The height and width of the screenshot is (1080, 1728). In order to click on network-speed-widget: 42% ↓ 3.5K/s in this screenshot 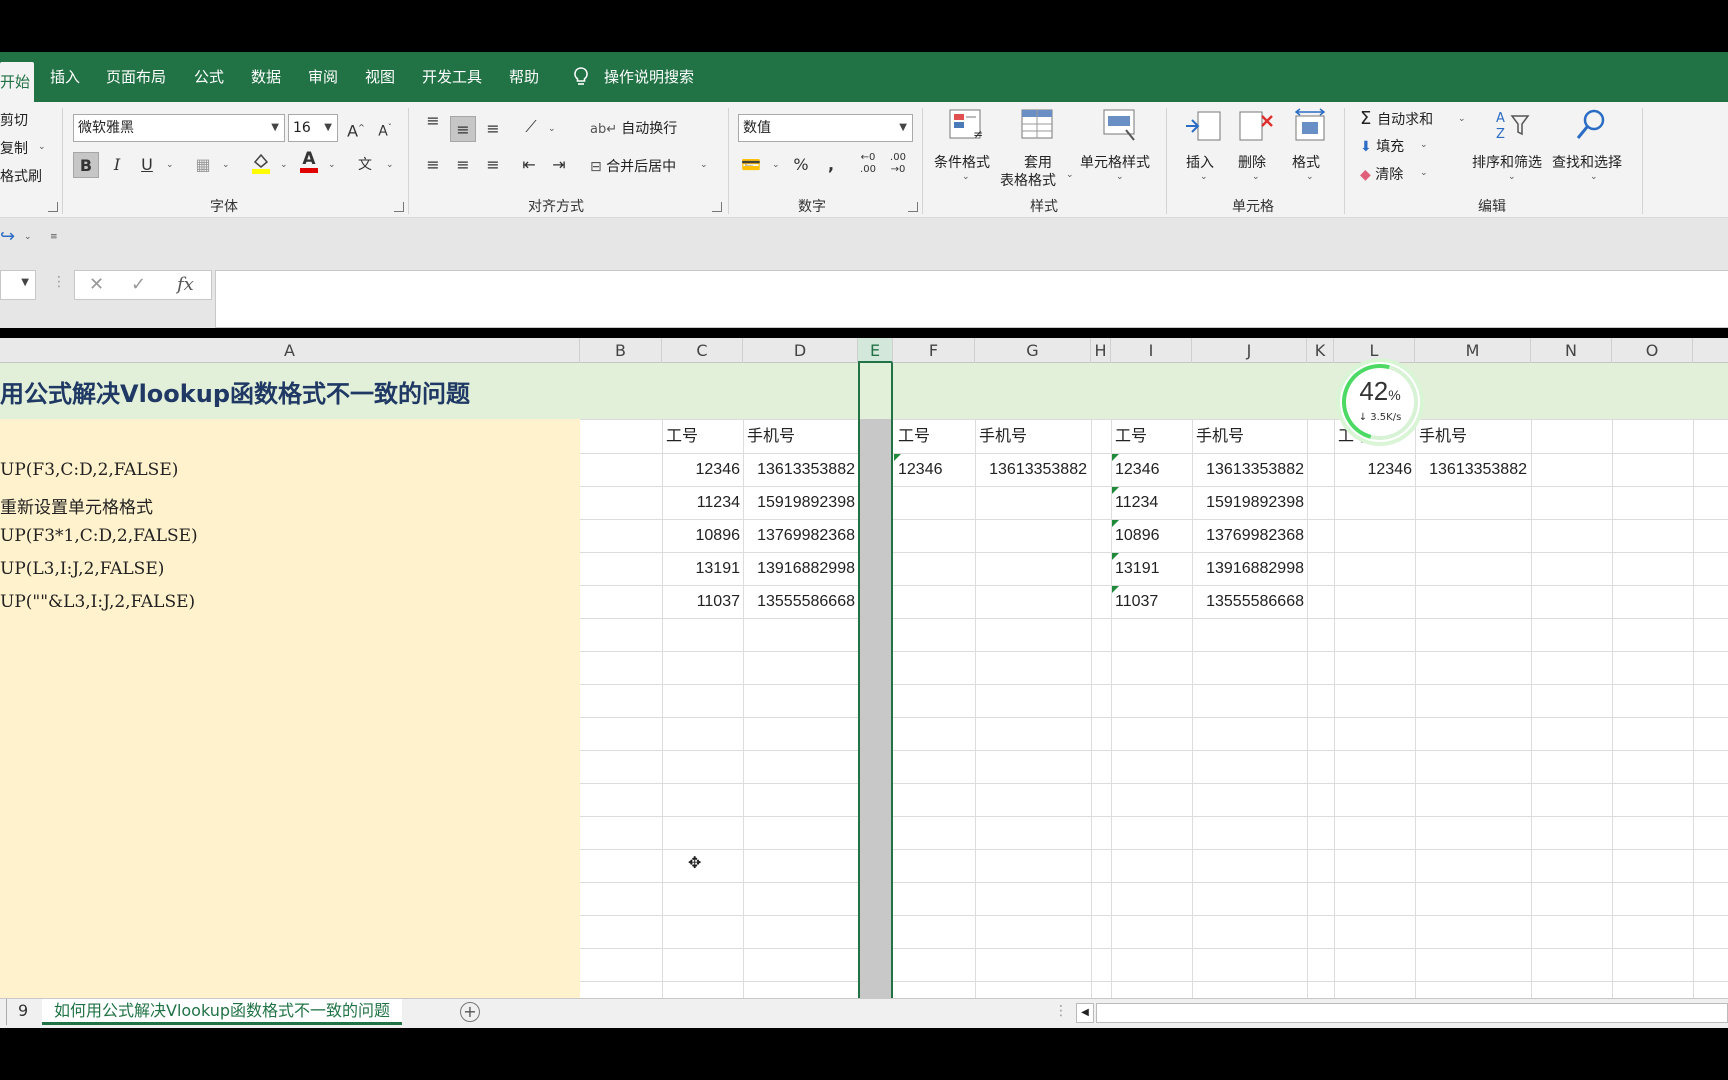, I will do `click(1380, 402)`.